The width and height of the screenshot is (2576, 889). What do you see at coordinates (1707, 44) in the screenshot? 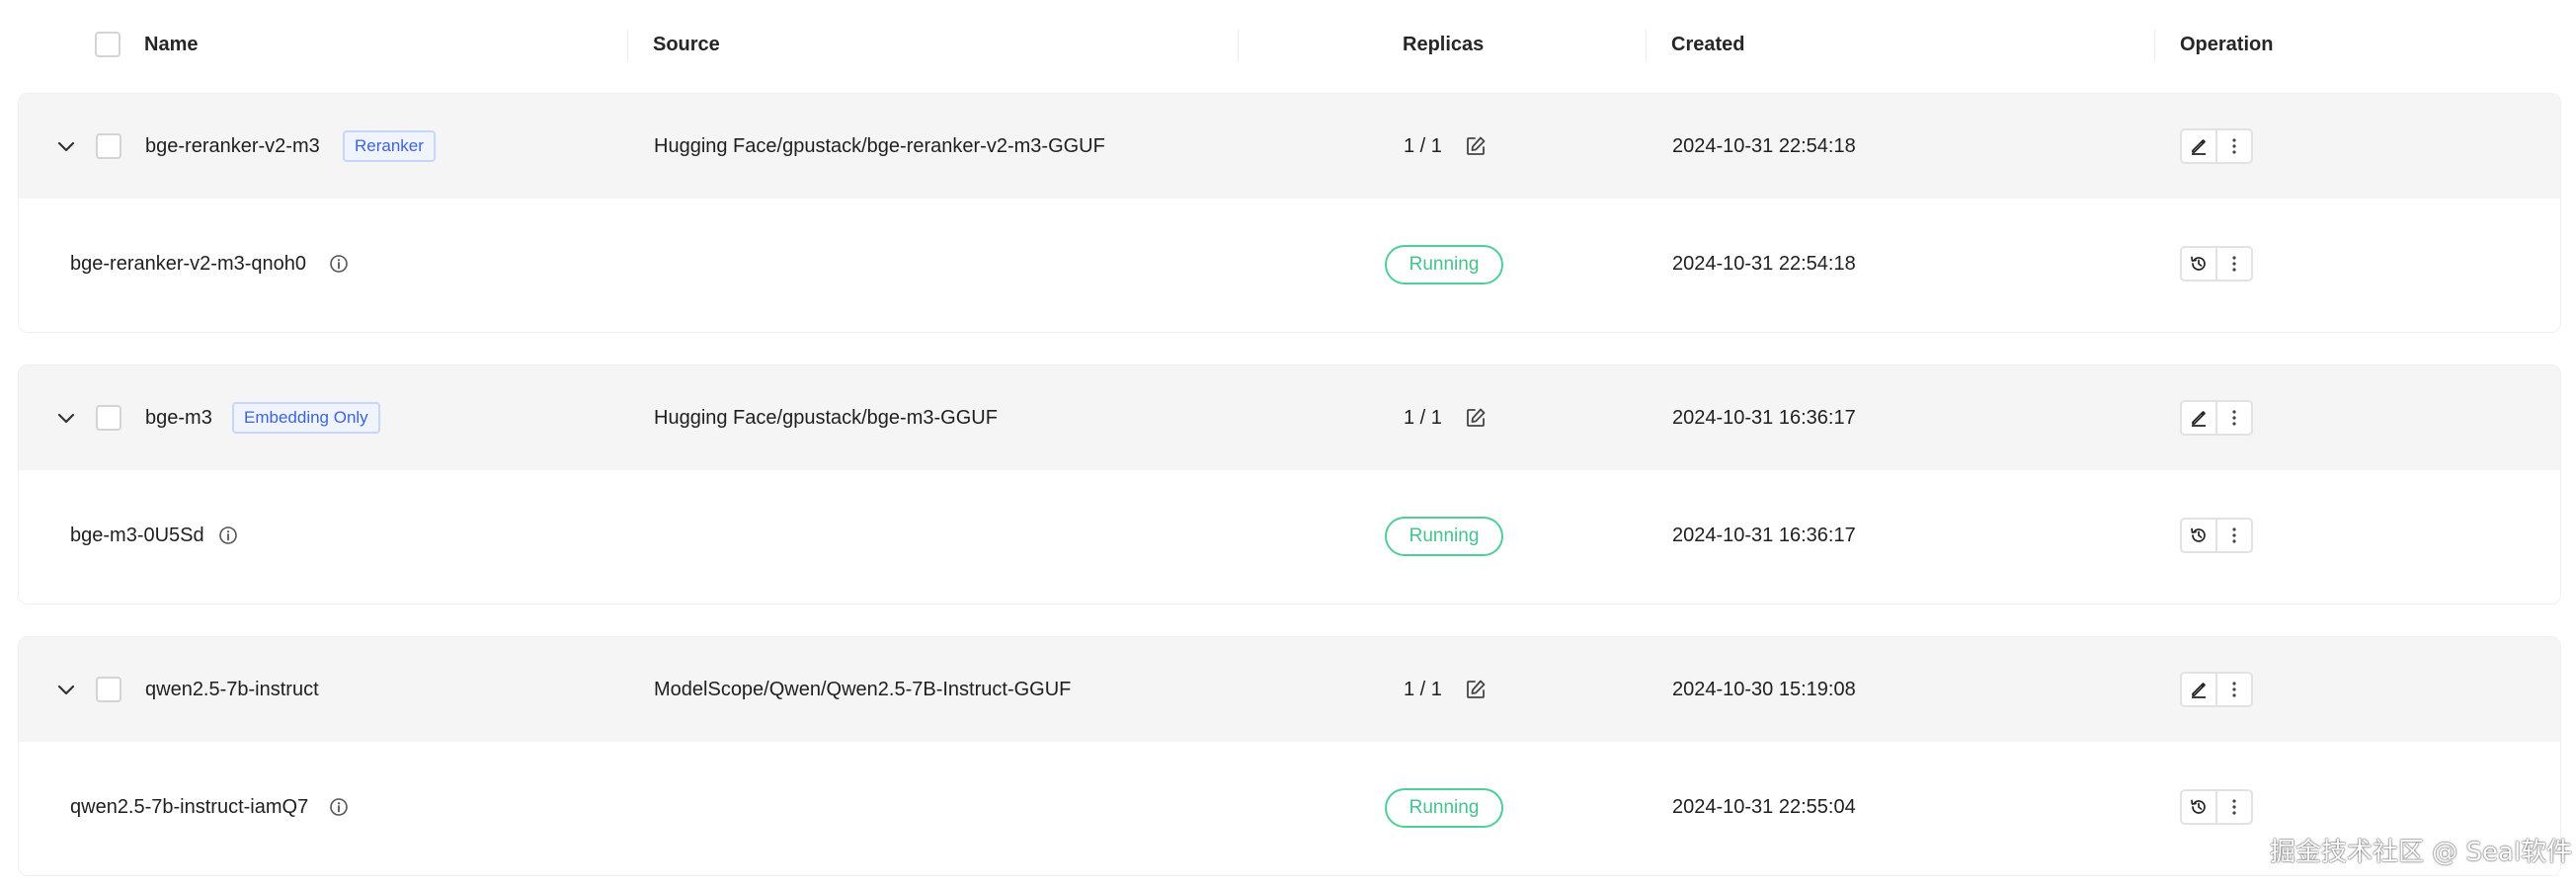
I see `column-header-created: Created` at bounding box center [1707, 44].